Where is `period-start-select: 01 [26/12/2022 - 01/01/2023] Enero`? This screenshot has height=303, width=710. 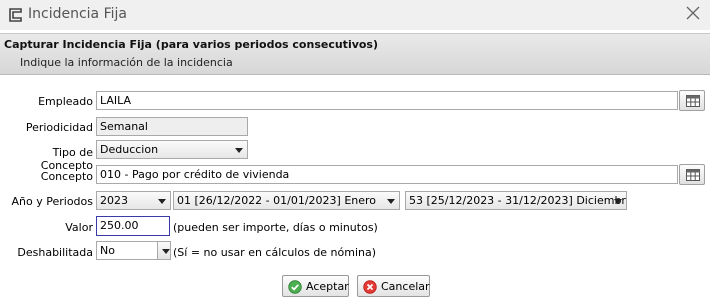
period-start-select: 01 [26/12/2022 - 01/01/2023] Enero is located at coordinates (286, 200).